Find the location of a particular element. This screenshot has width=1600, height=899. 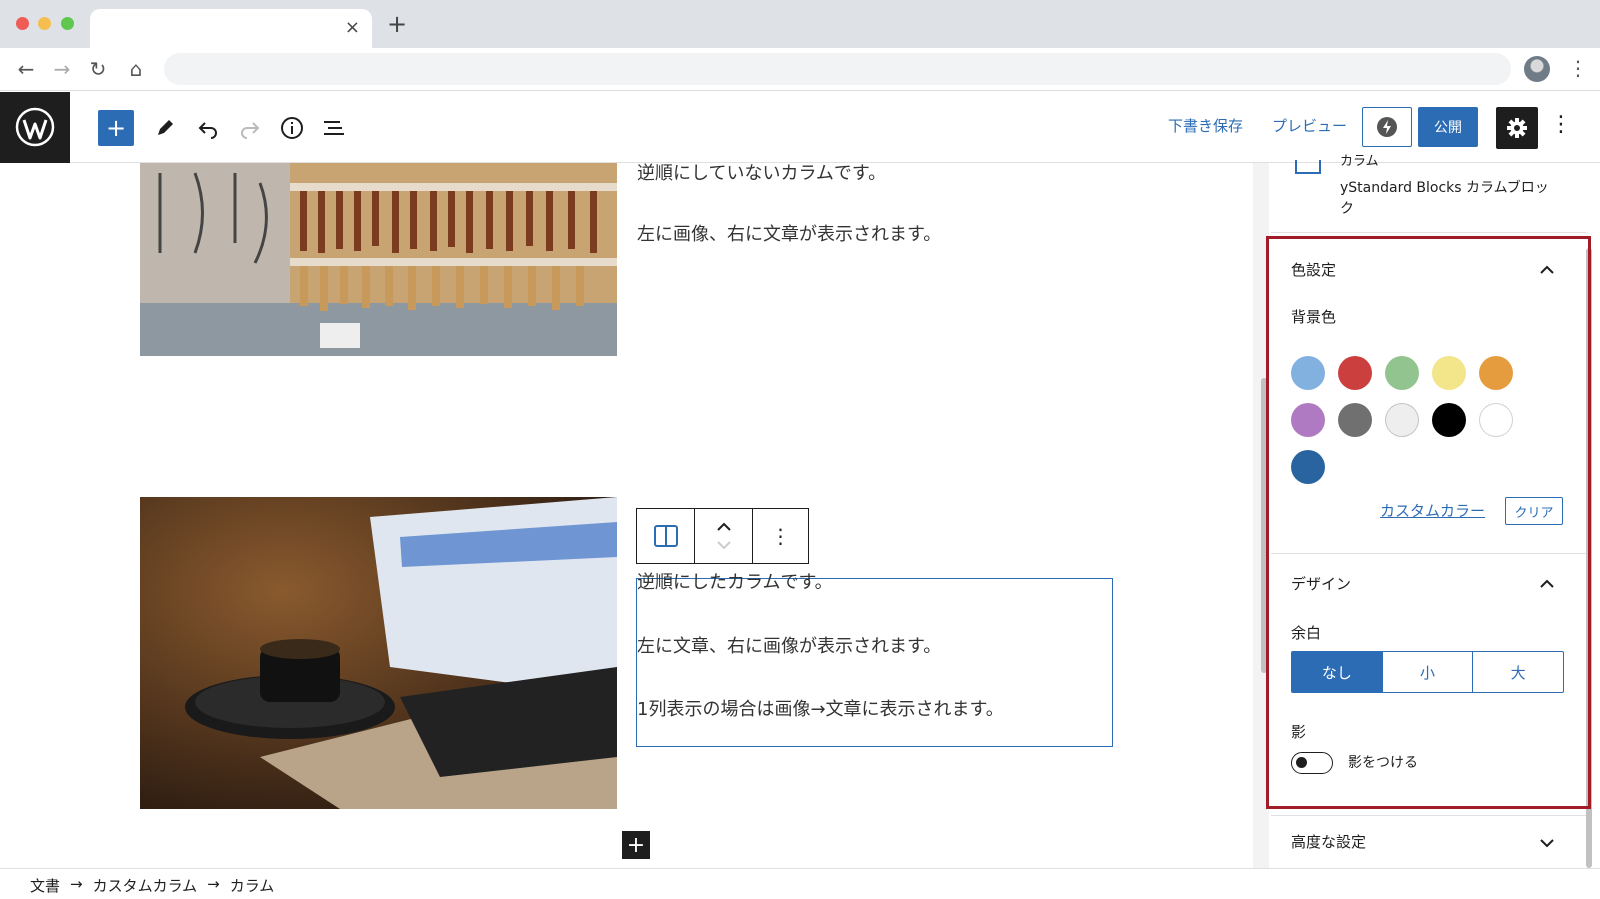

swatch-green is located at coordinates (1402, 373).